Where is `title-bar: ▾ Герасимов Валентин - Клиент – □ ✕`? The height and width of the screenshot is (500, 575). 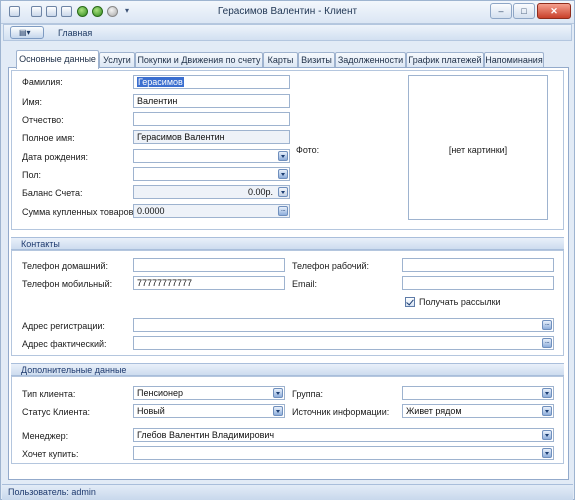 title-bar: ▾ Герасимов Валентин - Клиент – □ ✕ is located at coordinates (287, 12).